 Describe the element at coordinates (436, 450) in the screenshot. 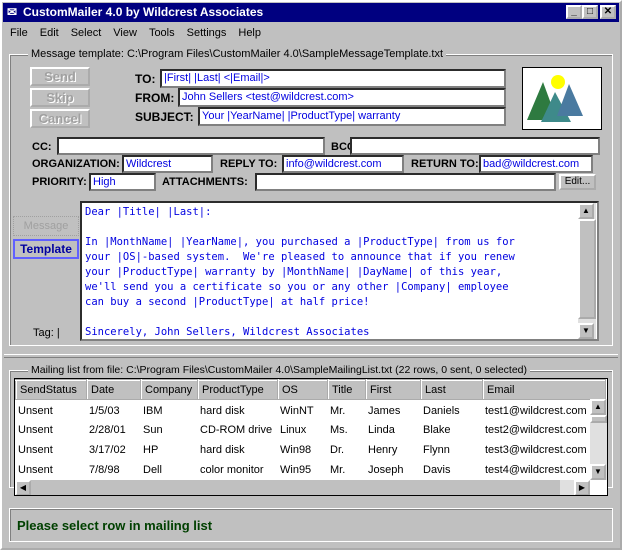

I see `table-cell: Flynn` at that location.